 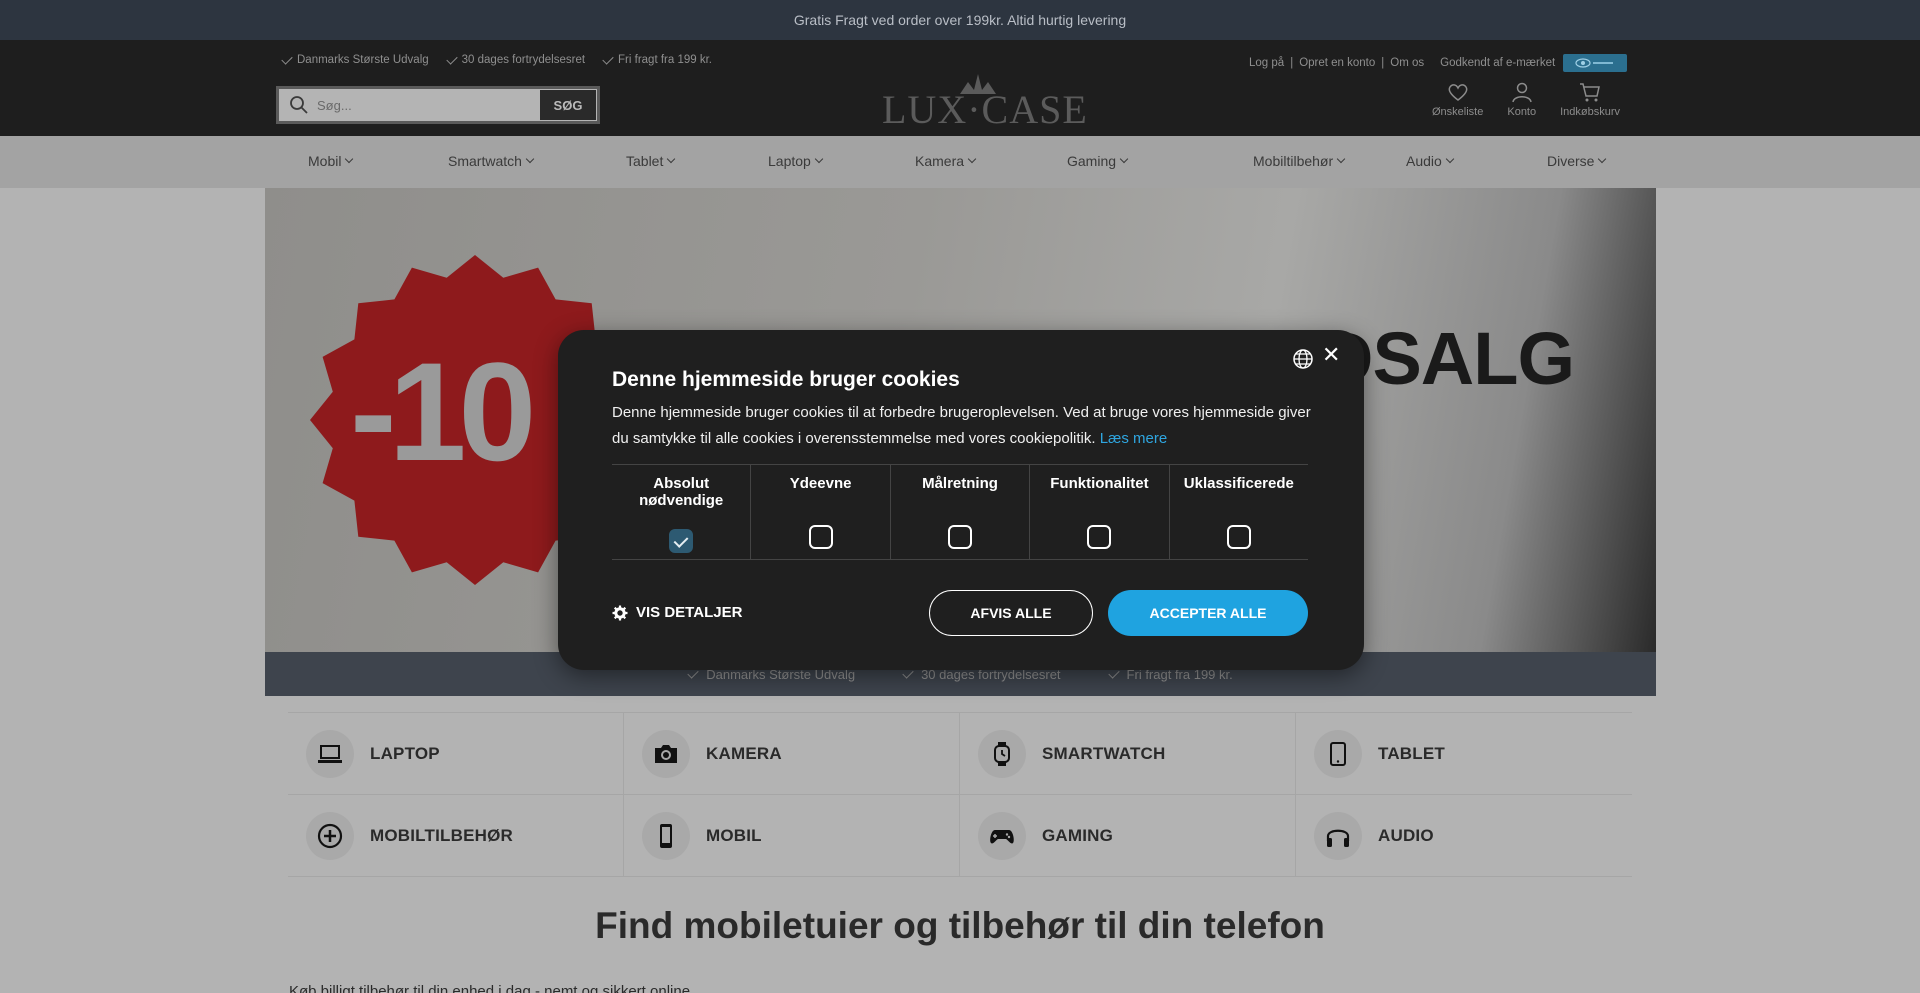 I want to click on globe-icon, so click(x=1303, y=359).